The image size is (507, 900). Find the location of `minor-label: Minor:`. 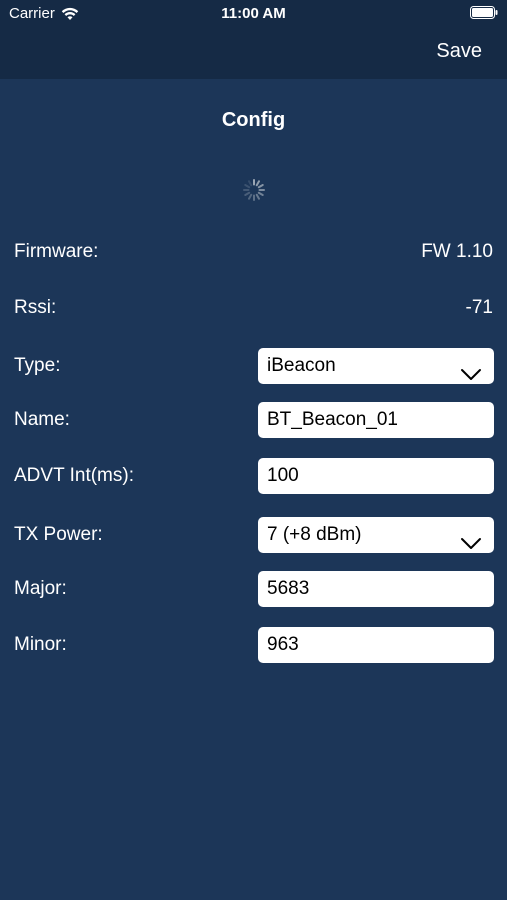

minor-label: Minor: is located at coordinates (40, 644).